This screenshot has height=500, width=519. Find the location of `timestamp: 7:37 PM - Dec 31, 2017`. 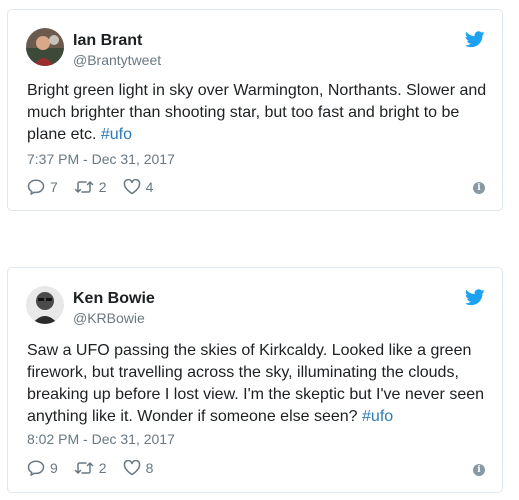

timestamp: 7:37 PM - Dec 31, 2017 is located at coordinates (101, 159).